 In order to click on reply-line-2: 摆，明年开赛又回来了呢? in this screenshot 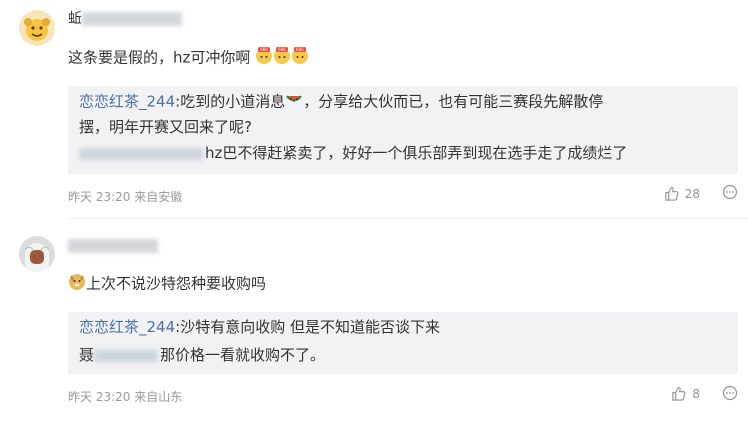, I will do `click(165, 127)`.